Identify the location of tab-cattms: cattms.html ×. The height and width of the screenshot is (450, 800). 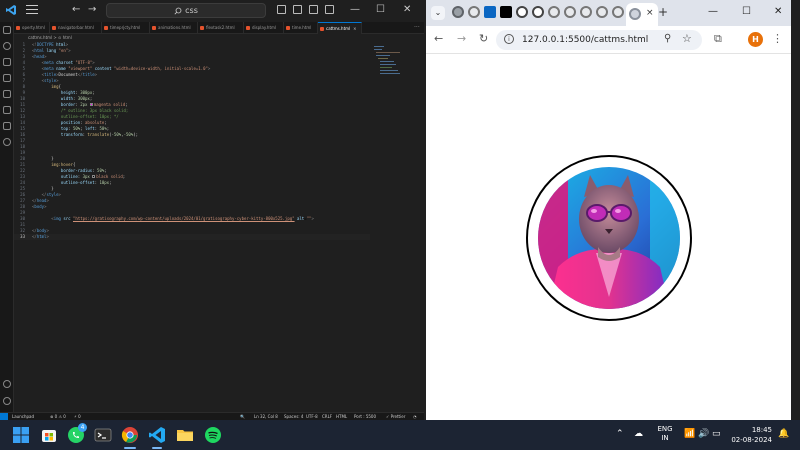
(340, 28).